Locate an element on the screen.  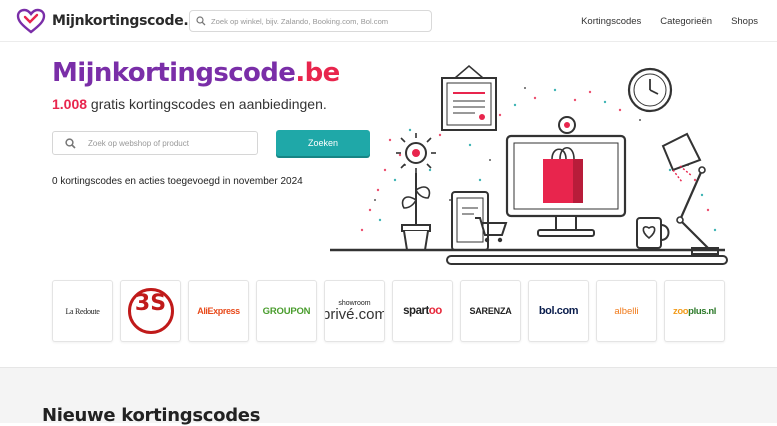
shop-tile-albelli: albelli is located at coordinates (626, 311).